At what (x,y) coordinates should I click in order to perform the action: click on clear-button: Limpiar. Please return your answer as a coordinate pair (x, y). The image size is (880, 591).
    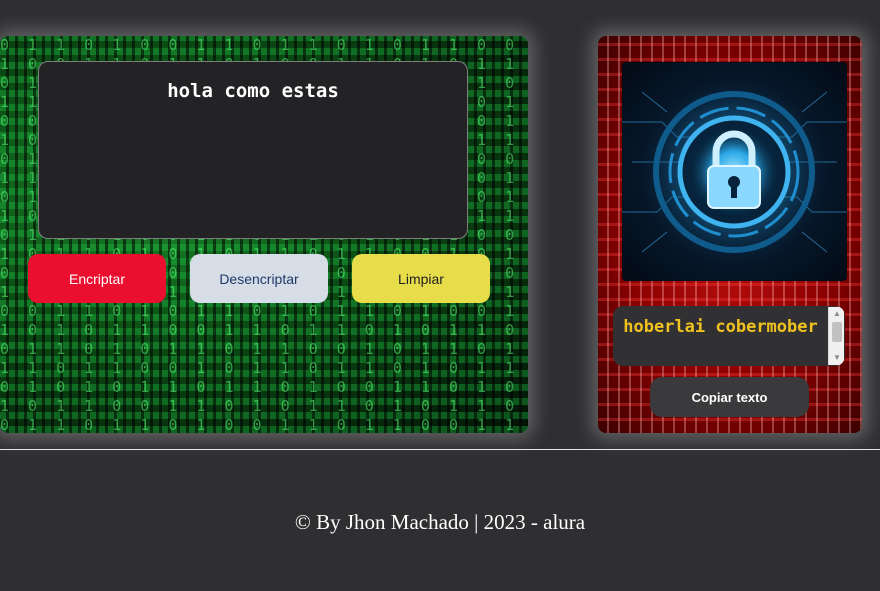
    Looking at the image, I should click on (421, 278).